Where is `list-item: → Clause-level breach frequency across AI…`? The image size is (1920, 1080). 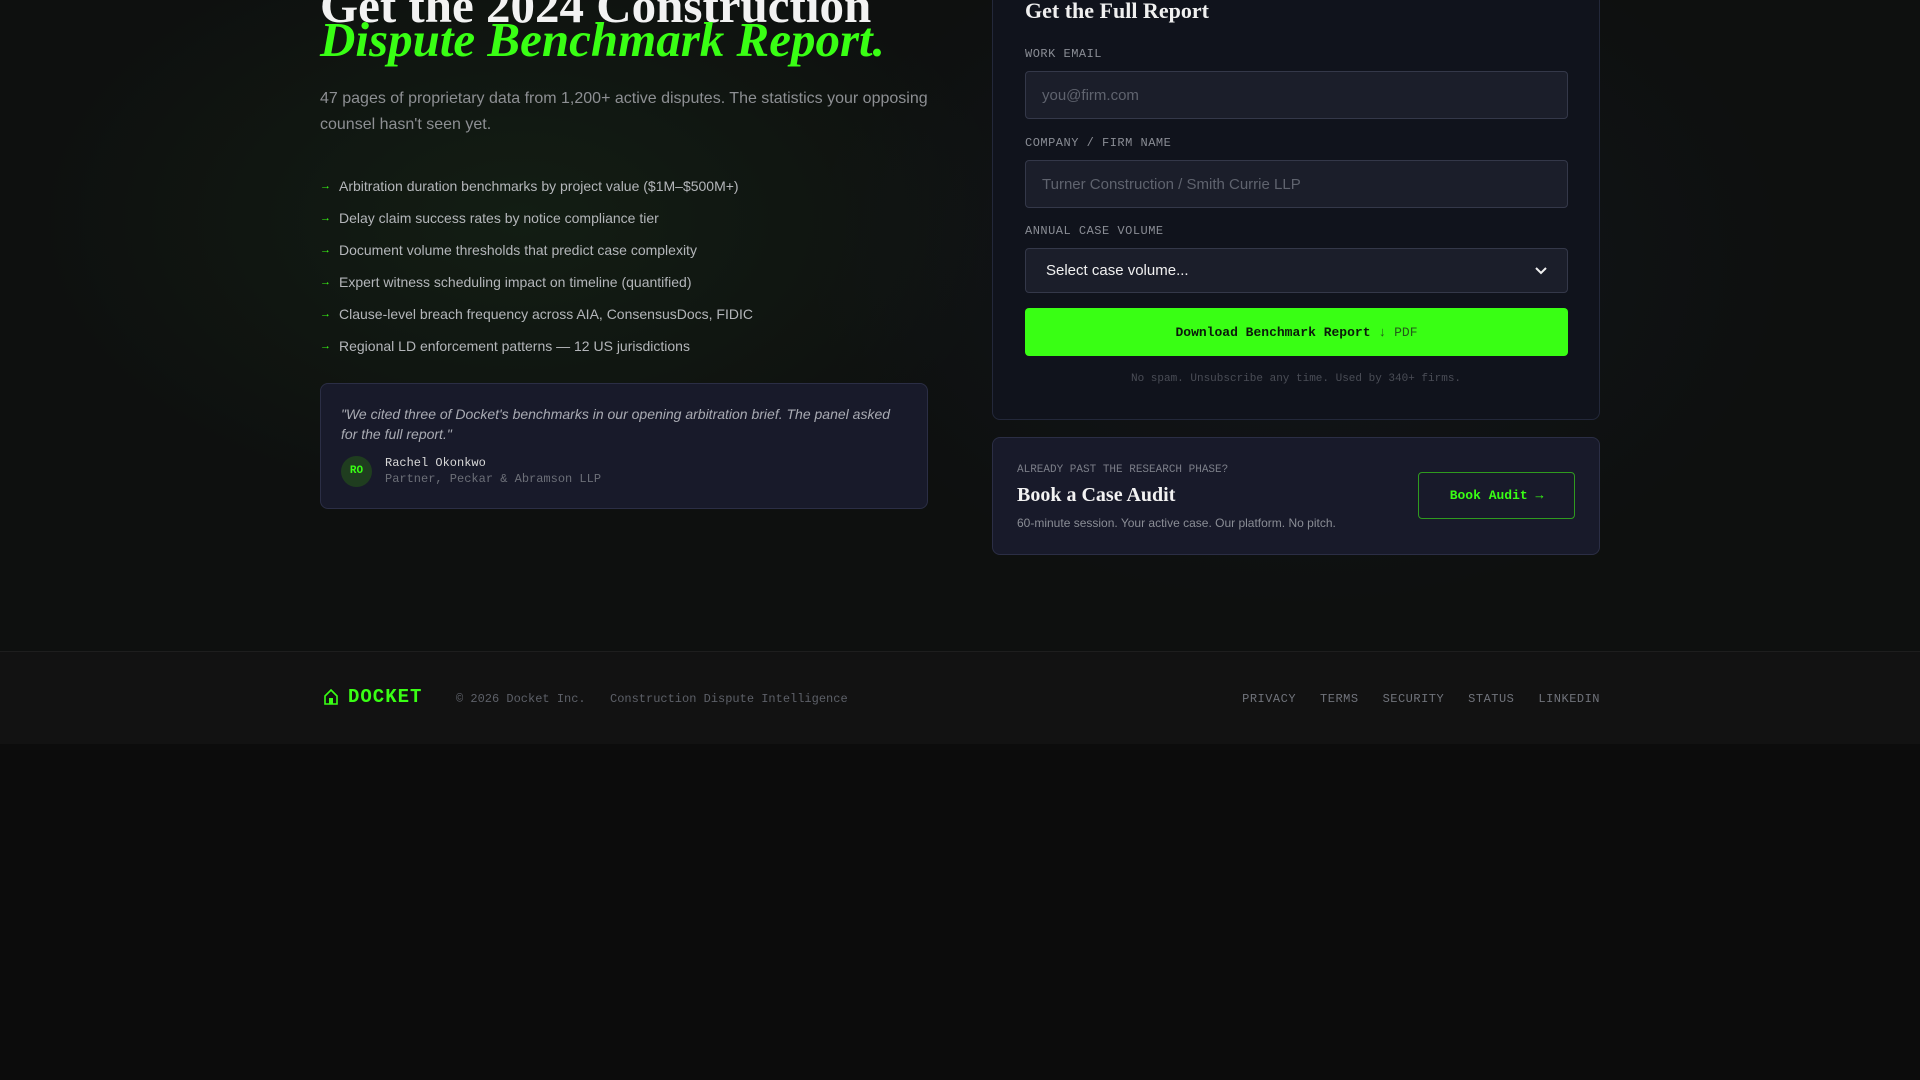 list-item: → Clause-level breach frequency across AI… is located at coordinates (536, 314).